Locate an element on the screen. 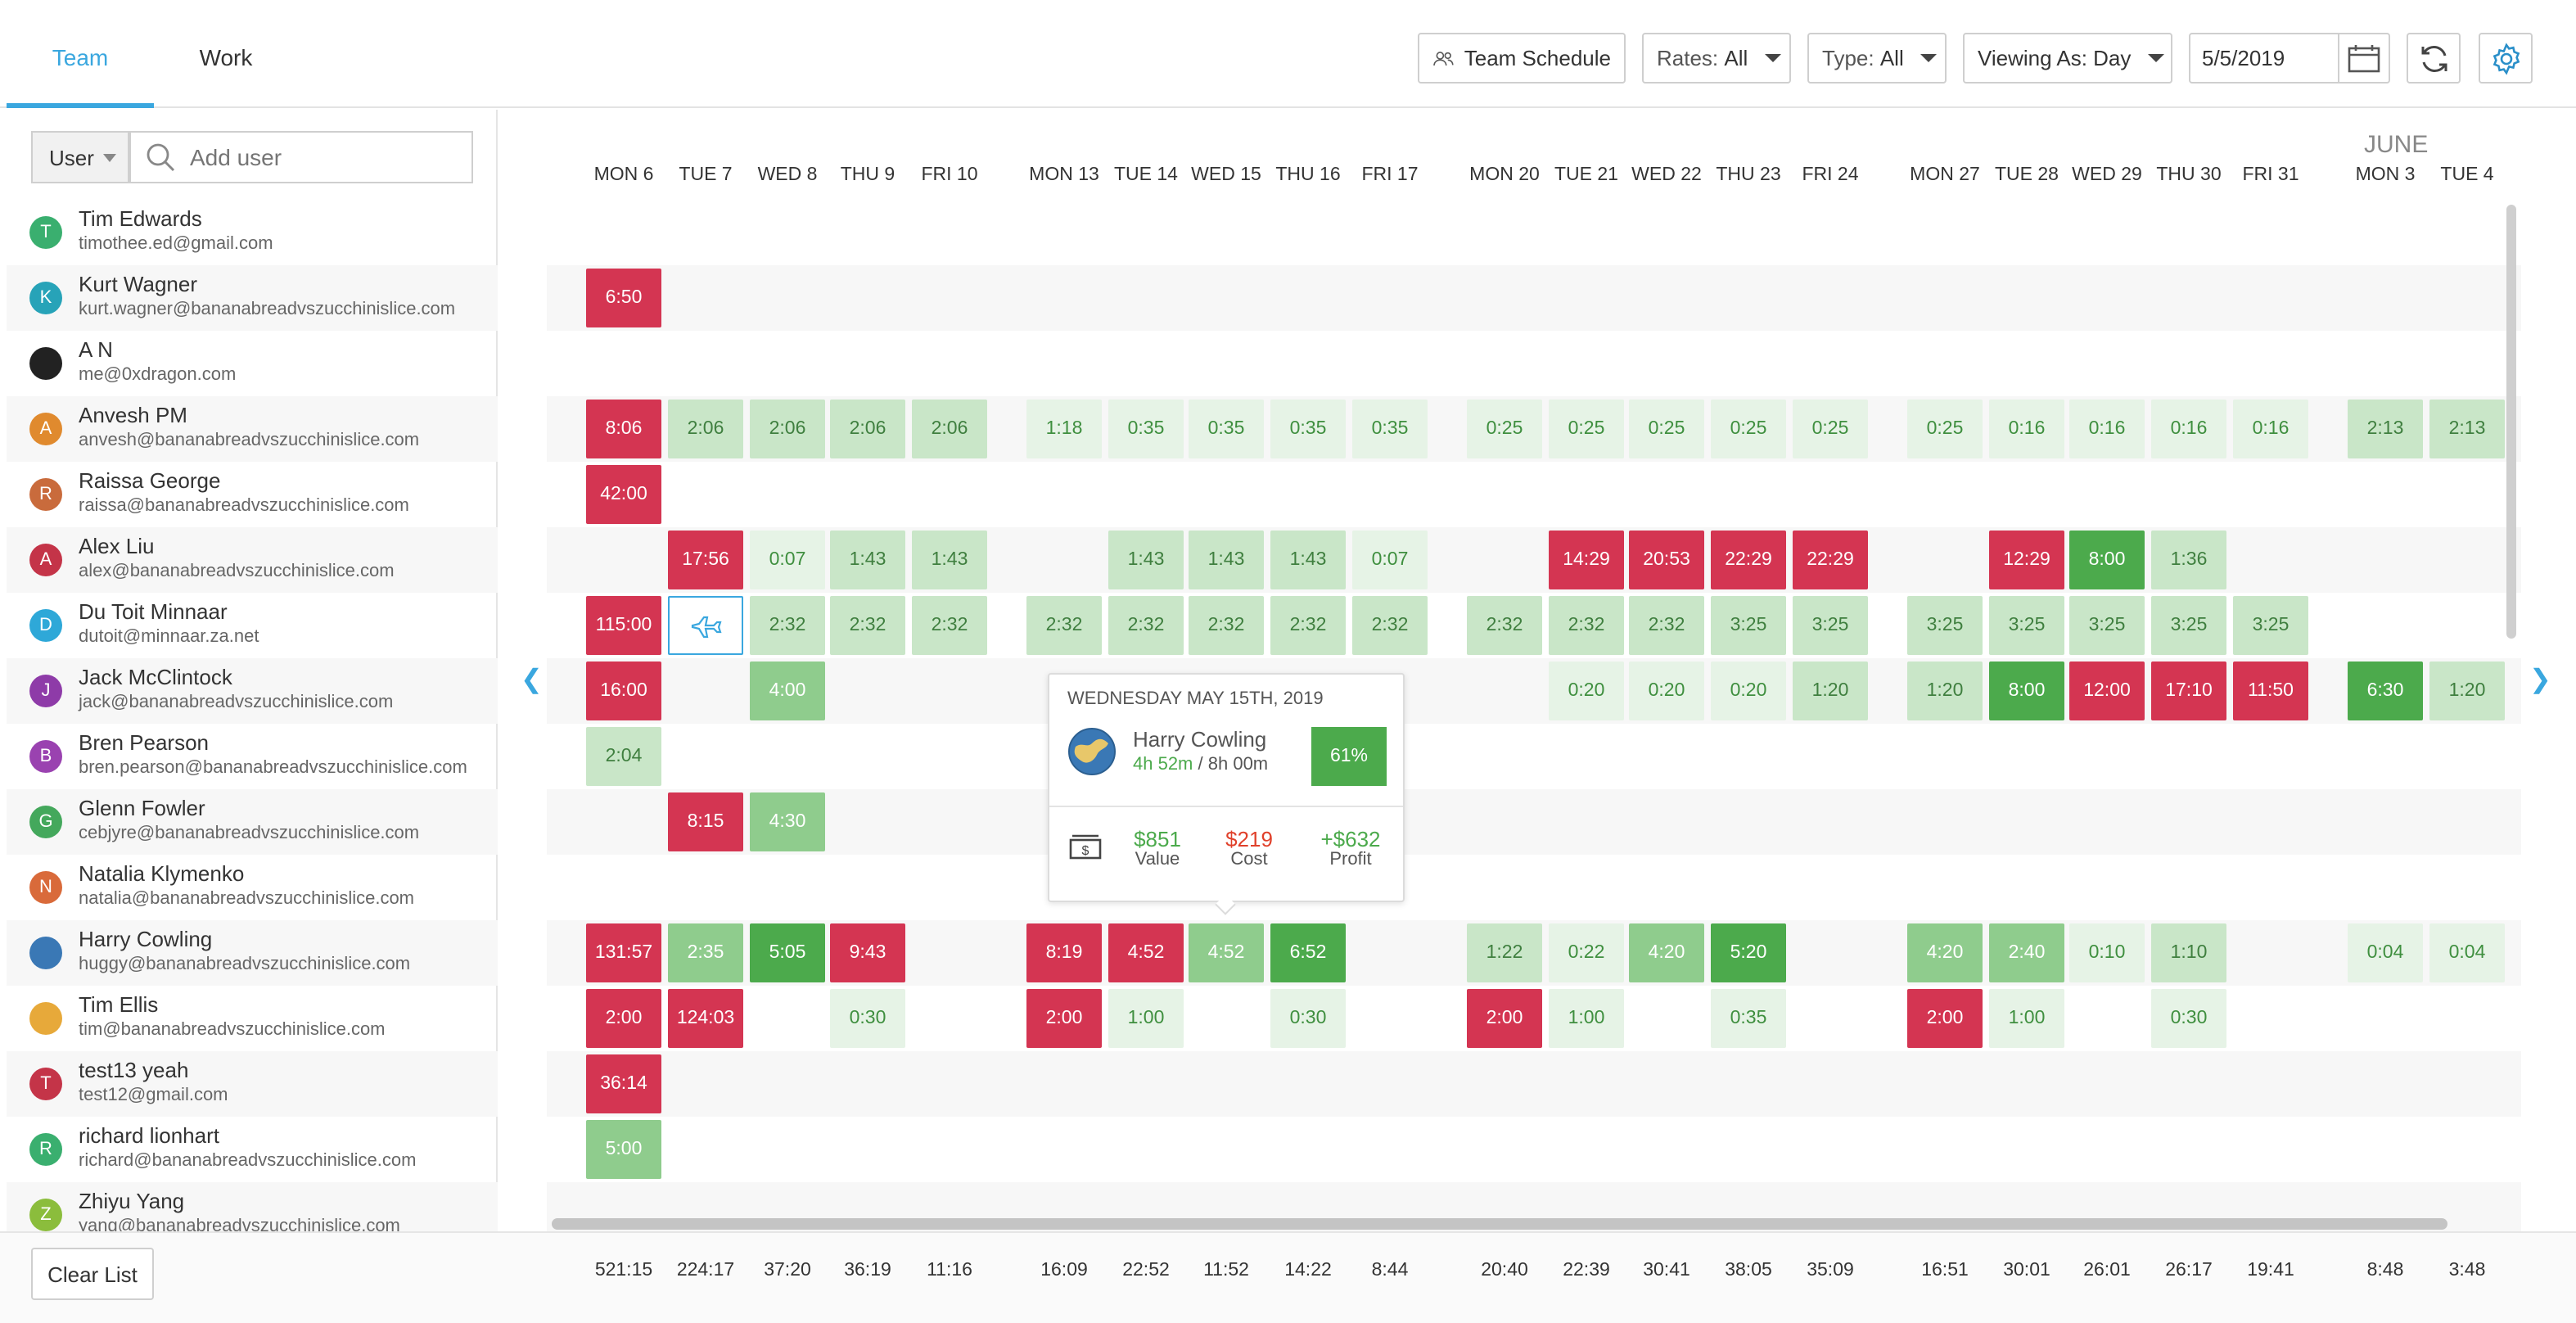 Image resolution: width=2576 pixels, height=1323 pixels. user-row: T Tim Edwards timothee.ed@gmail.com is located at coordinates (252, 232).